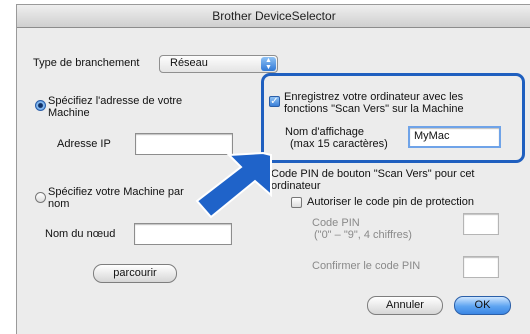  I want to click on display-name-label: Nom d'affichage, so click(324, 132).